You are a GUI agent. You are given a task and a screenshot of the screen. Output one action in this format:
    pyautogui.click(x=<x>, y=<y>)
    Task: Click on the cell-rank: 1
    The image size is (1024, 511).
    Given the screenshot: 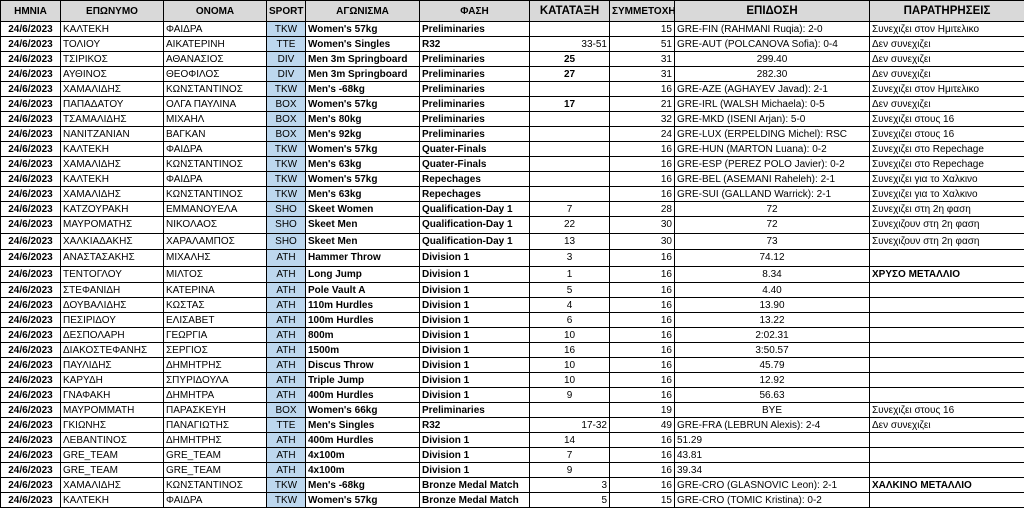 What is the action you would take?
    pyautogui.click(x=569, y=274)
    